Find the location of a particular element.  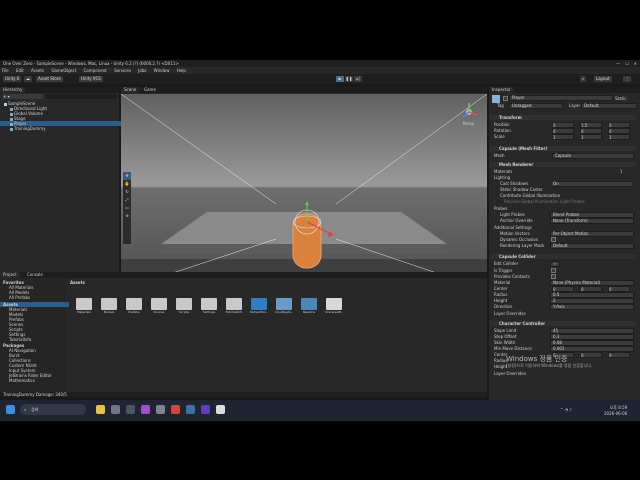

tag-dropdown: Untagged is located at coordinates (536, 106).